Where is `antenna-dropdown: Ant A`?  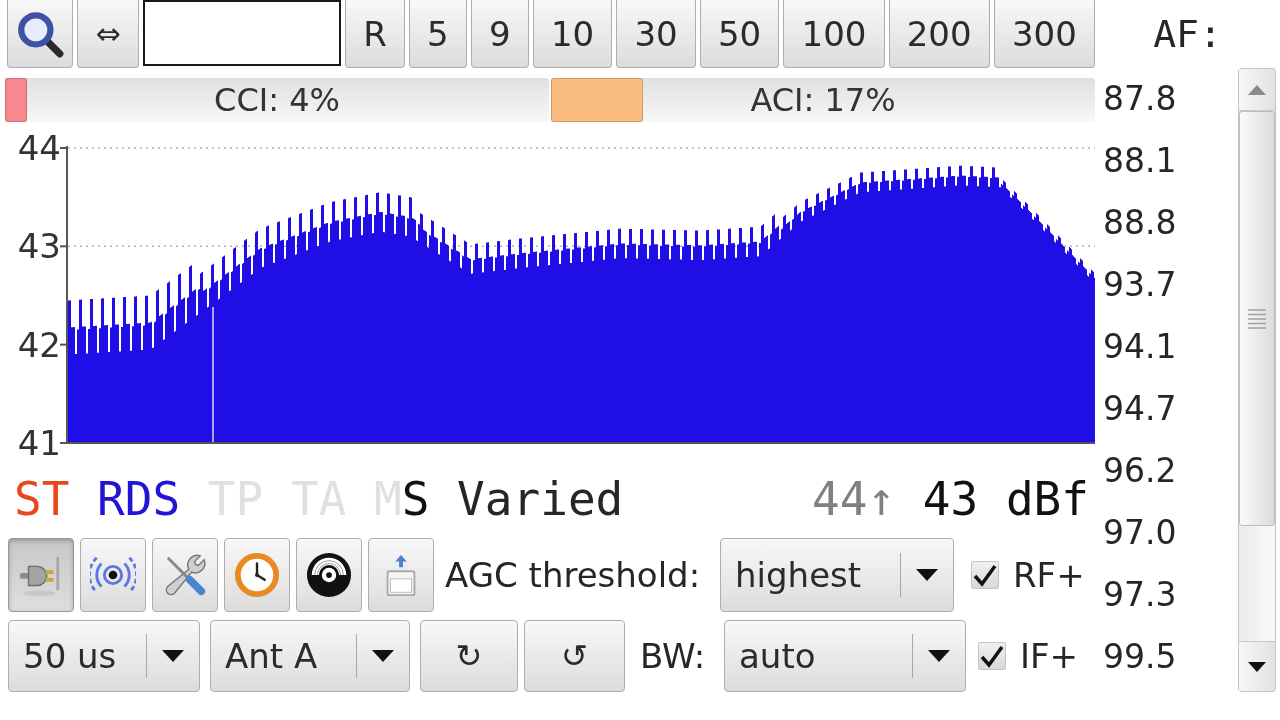 antenna-dropdown: Ant A is located at coordinates (310, 656).